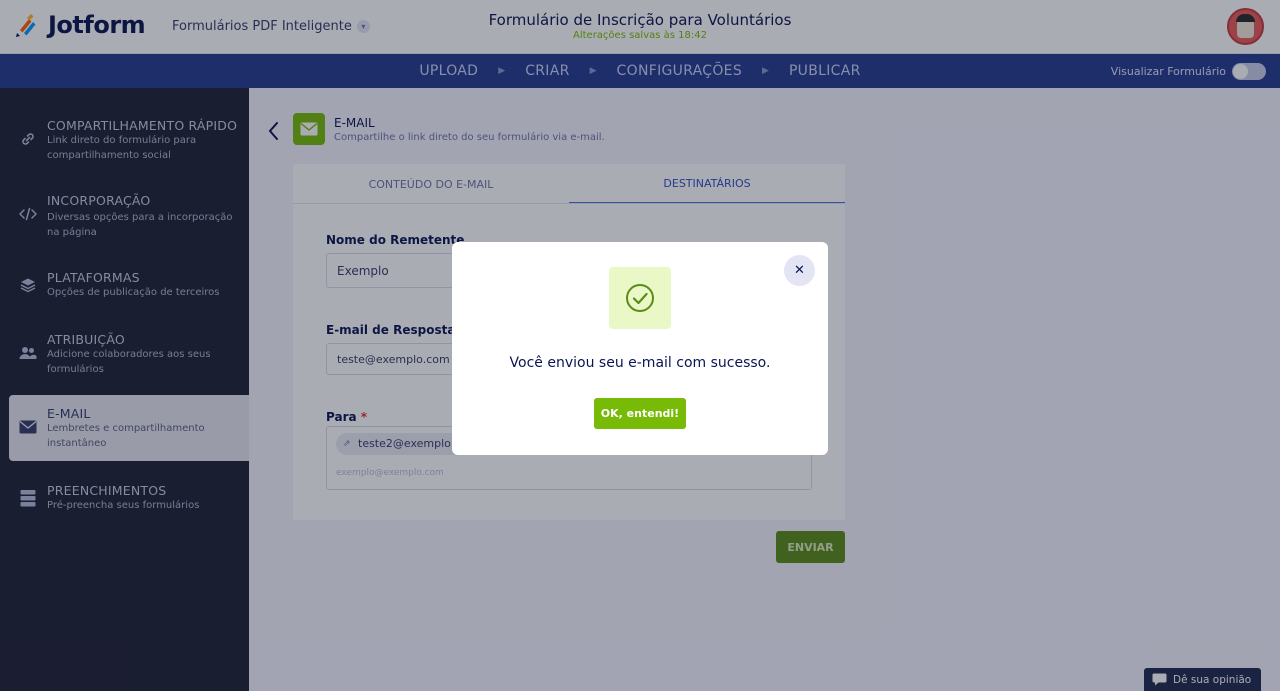  I want to click on check-circle-icon, so click(640, 298).